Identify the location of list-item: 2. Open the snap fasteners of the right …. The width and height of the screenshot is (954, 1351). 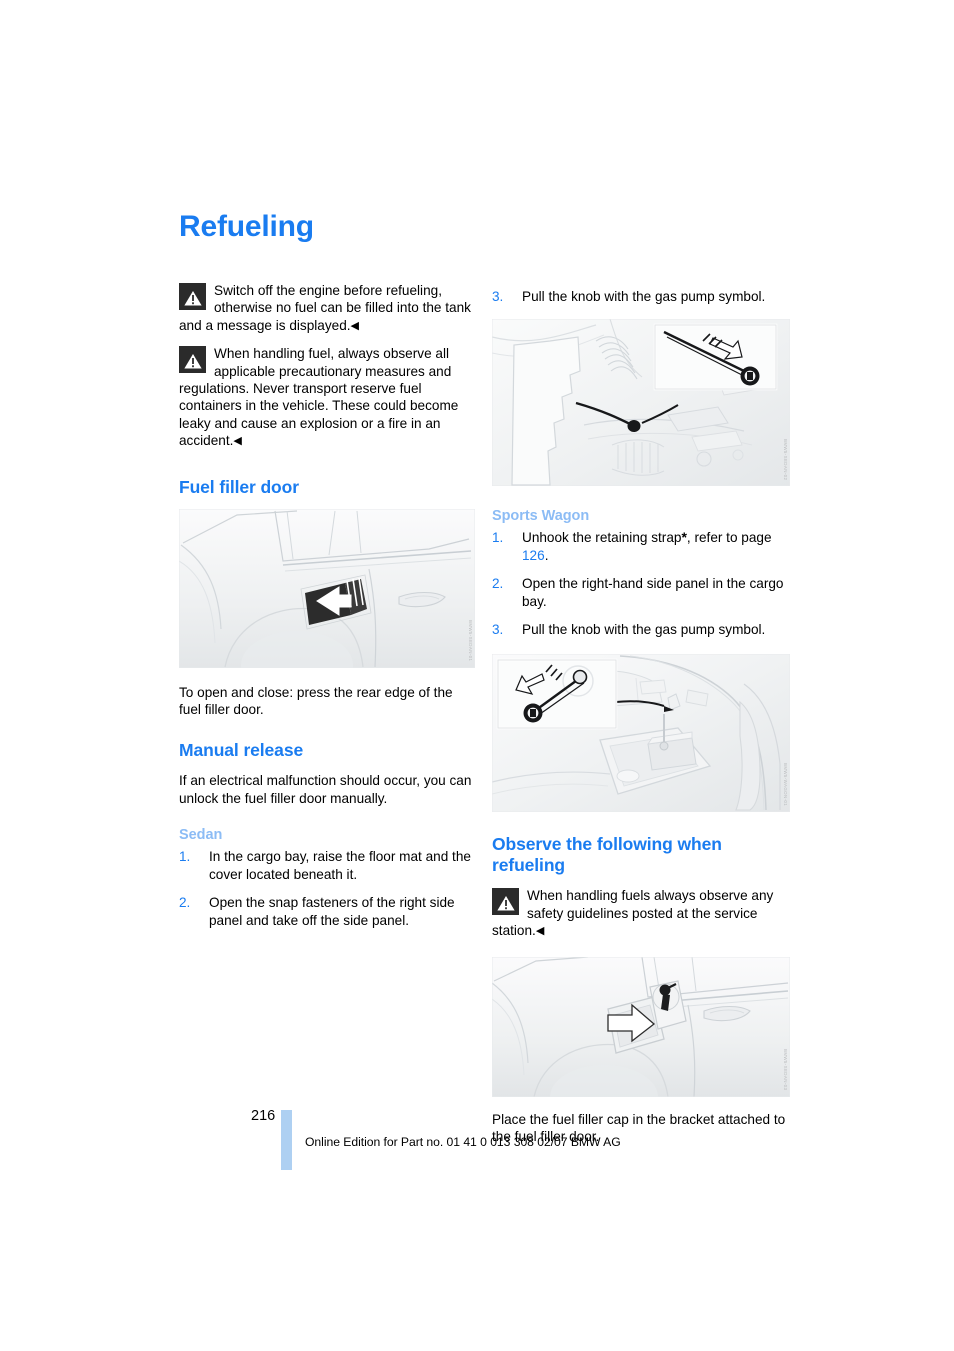
(327, 911).